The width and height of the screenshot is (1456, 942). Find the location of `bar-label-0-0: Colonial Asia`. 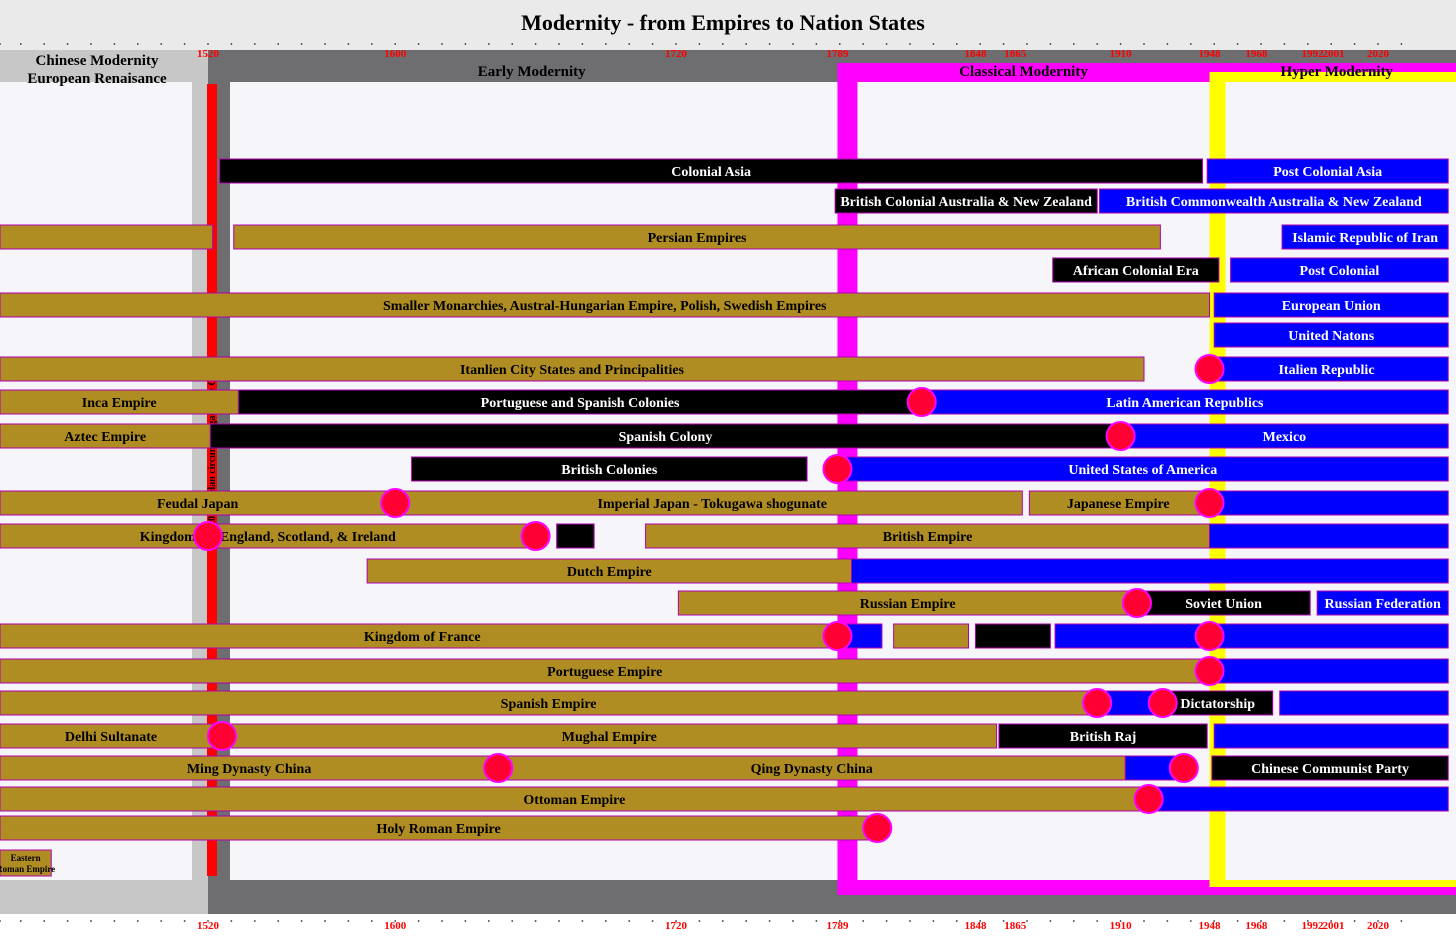

bar-label-0-0: Colonial Asia is located at coordinates (711, 172).